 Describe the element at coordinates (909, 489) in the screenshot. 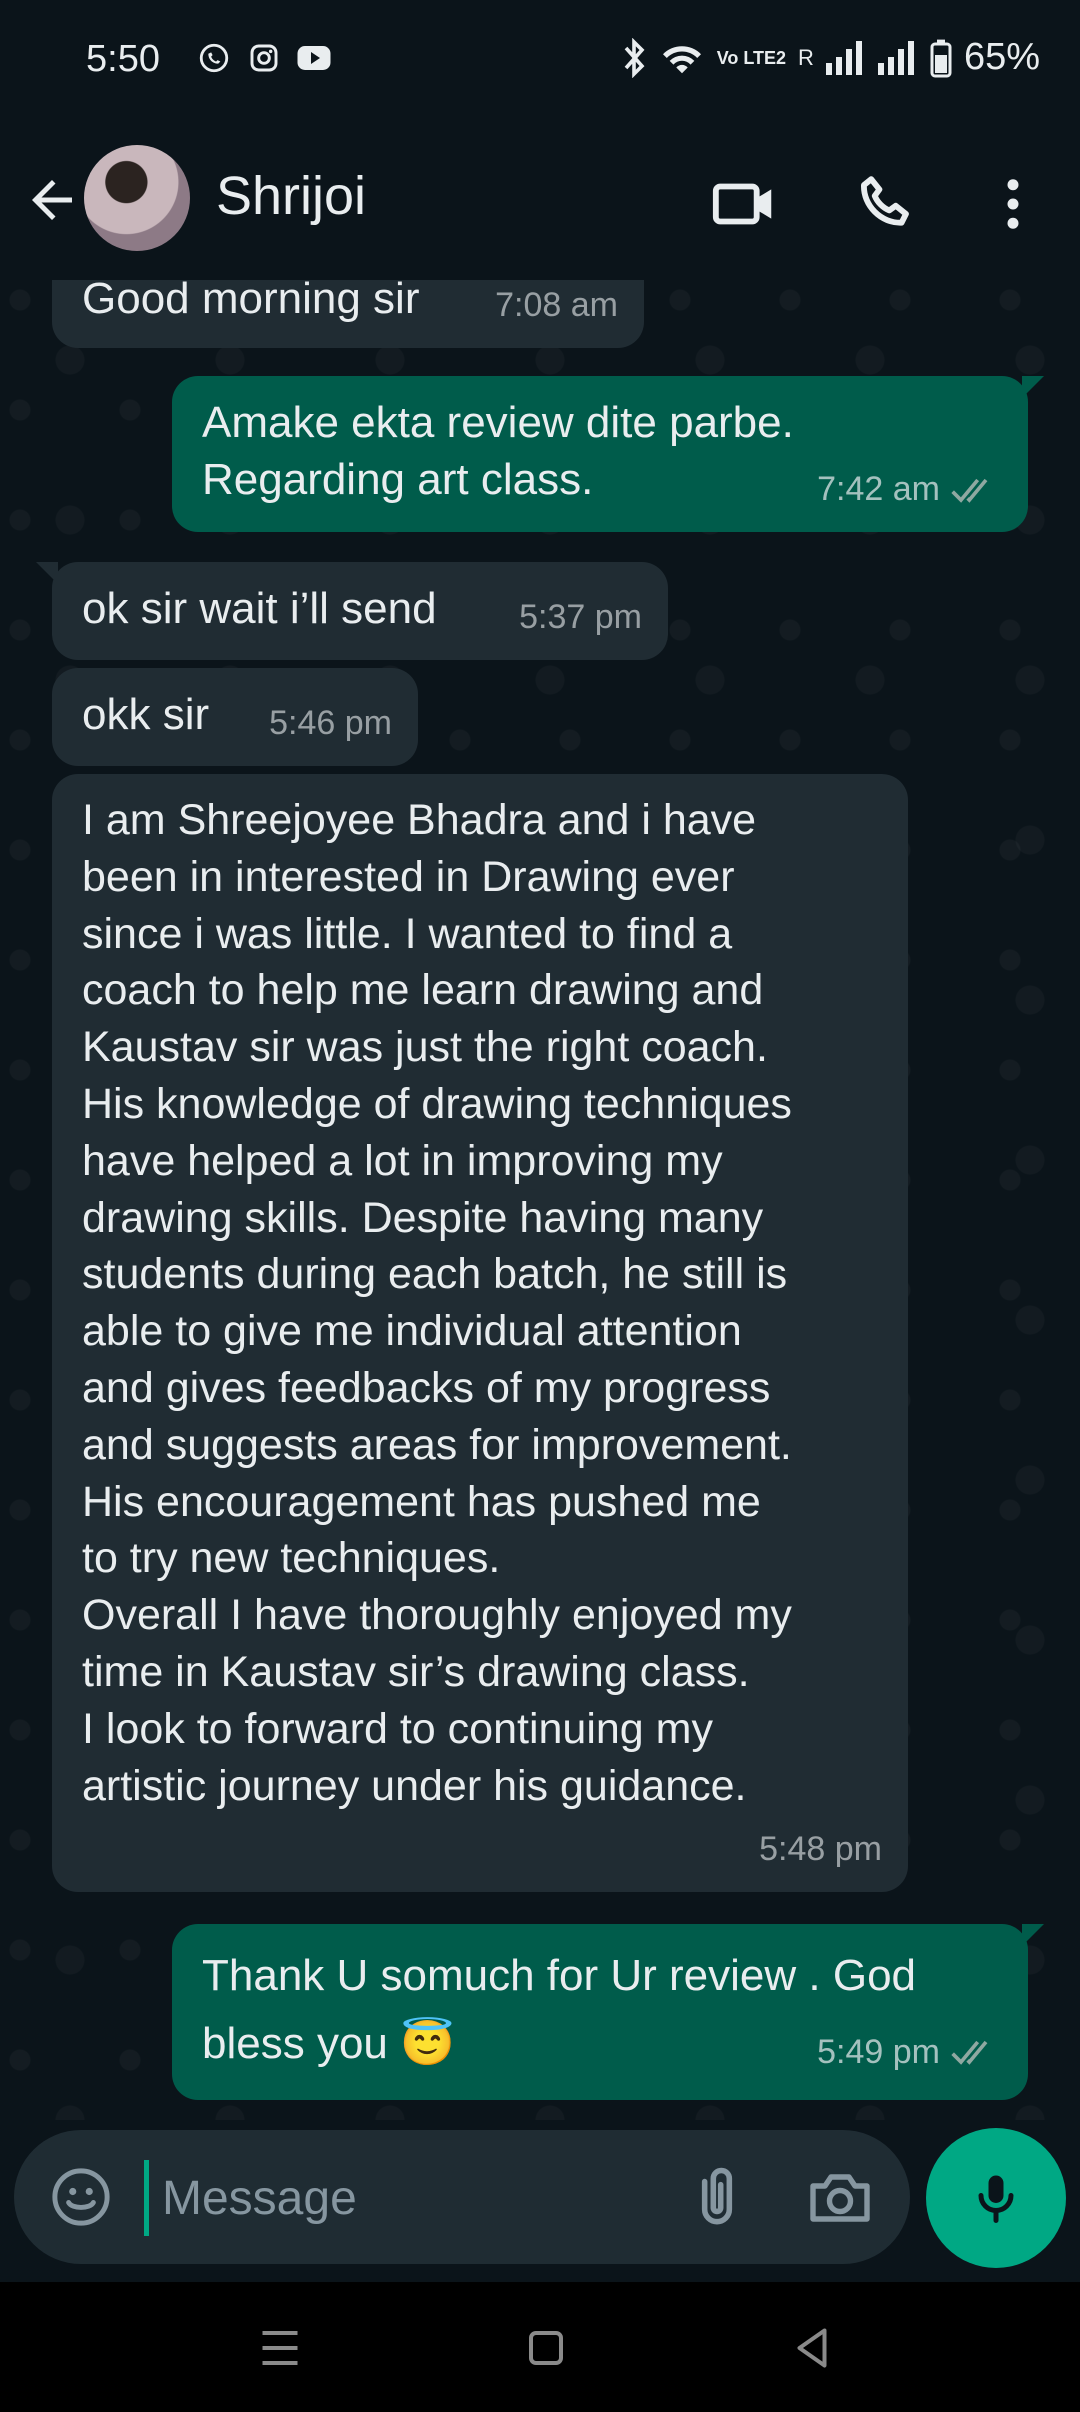

I see `message-time: 7:42 am` at that location.